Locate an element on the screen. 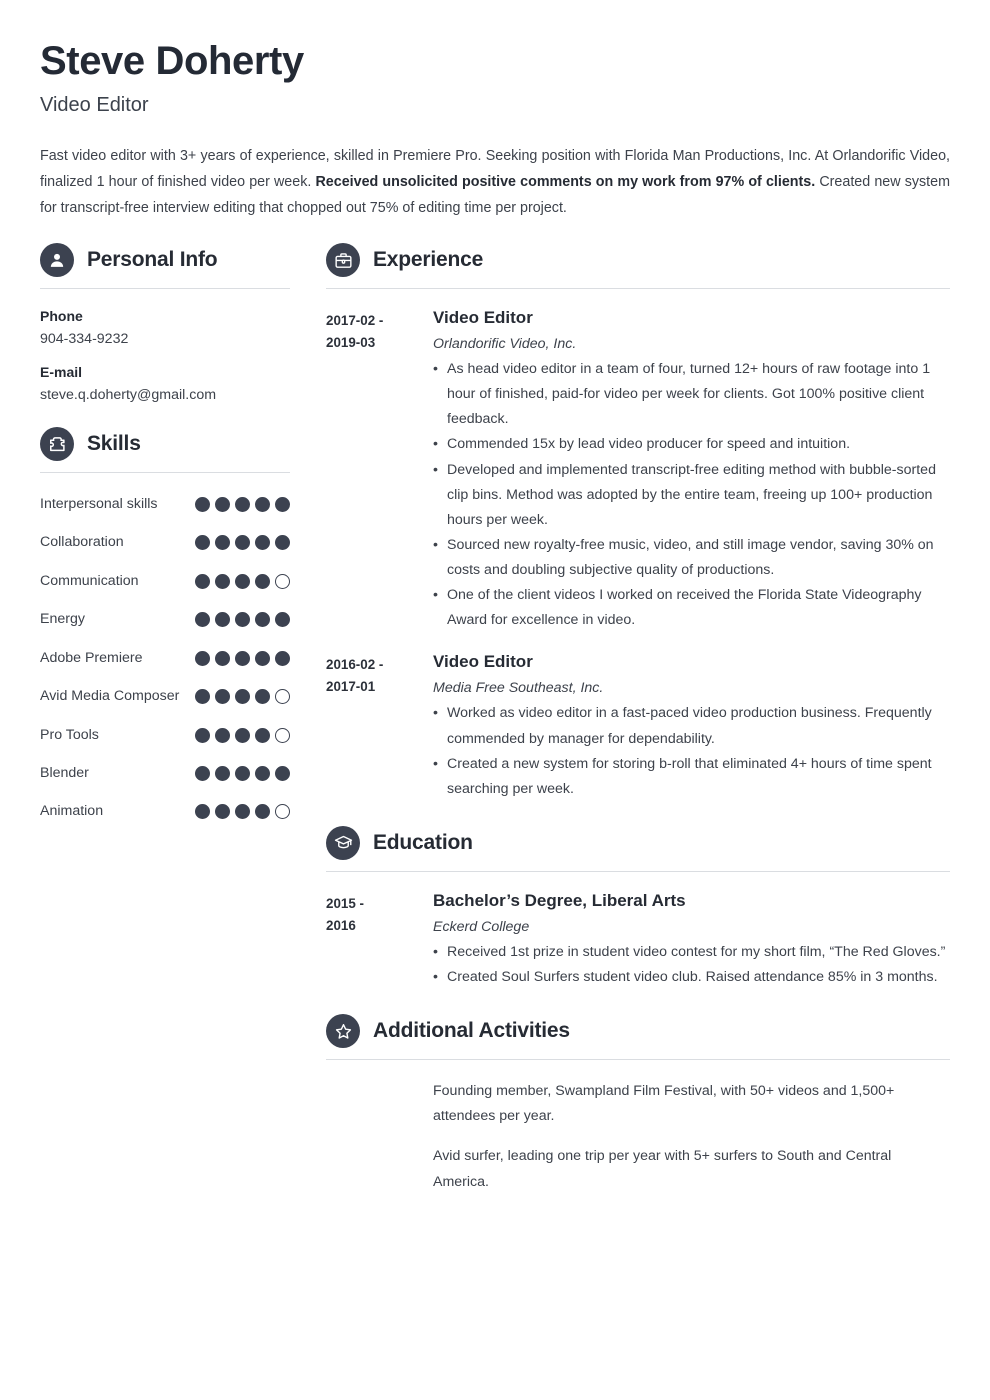 The image size is (990, 1400). puzzle-piece-icon is located at coordinates (57, 444).